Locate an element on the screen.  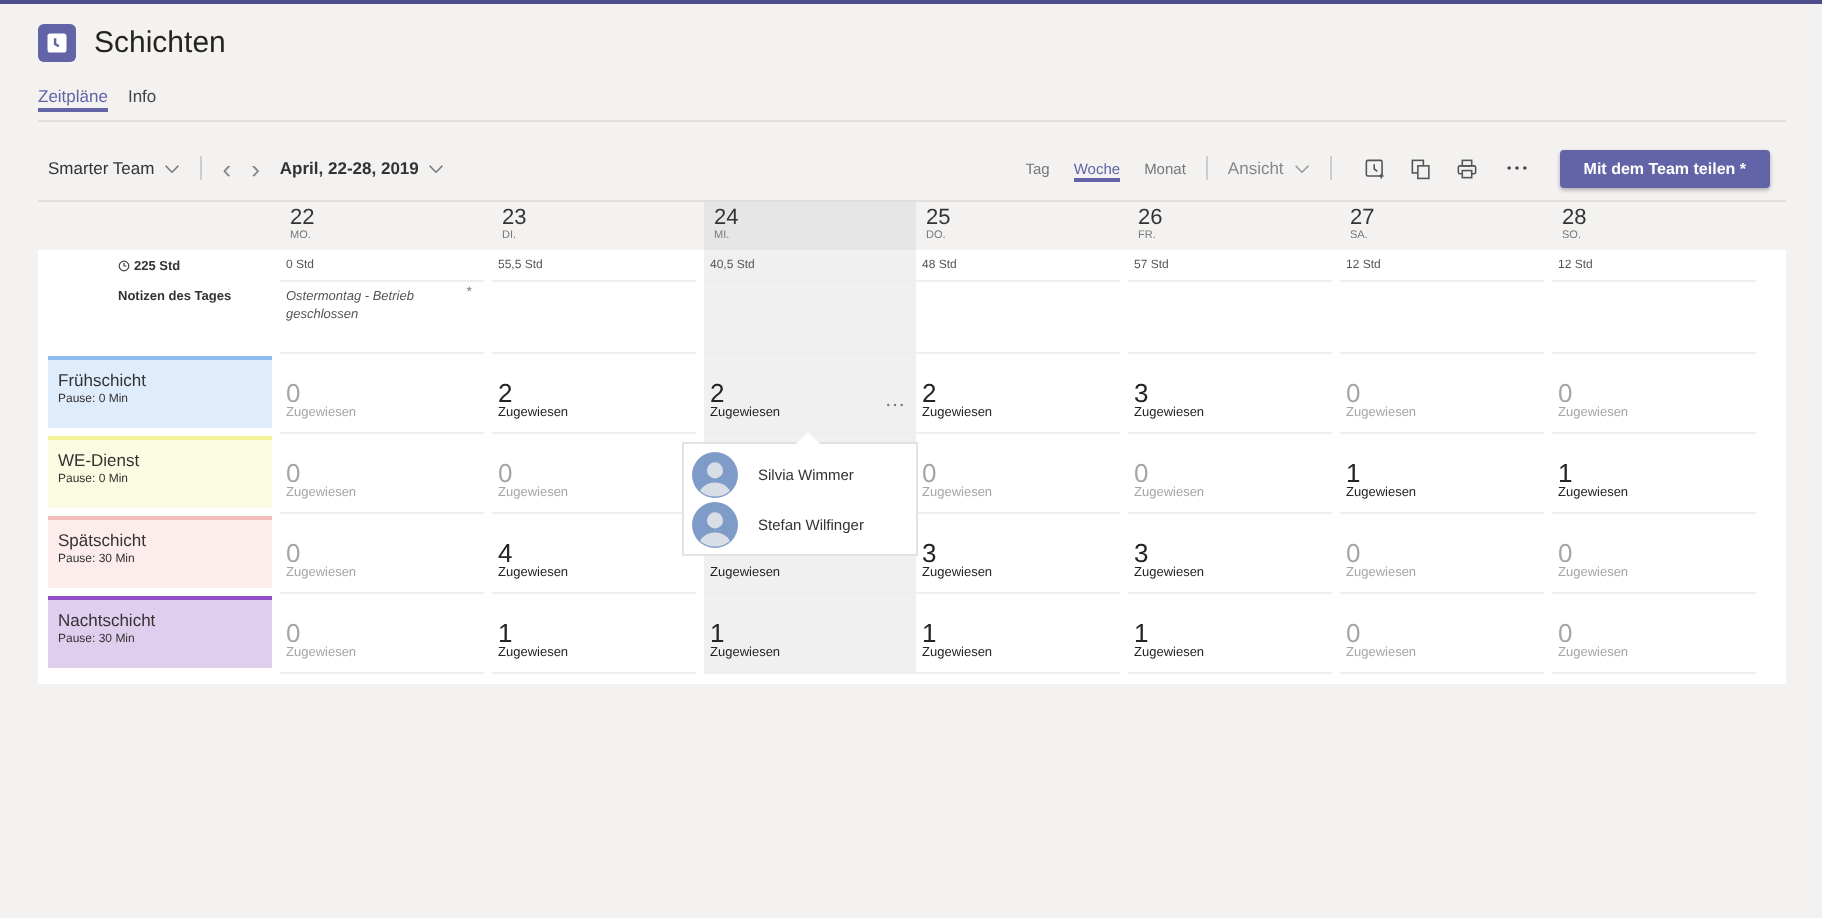
shift-name: WE-Dienst is located at coordinates (100, 460).